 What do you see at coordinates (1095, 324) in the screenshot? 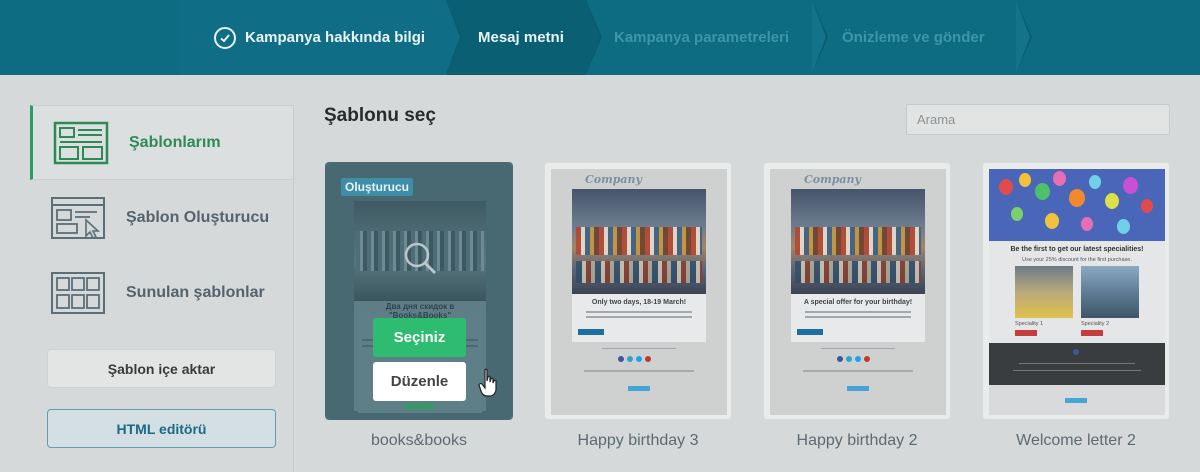
I see `preview-caption: Speciality 2` at bounding box center [1095, 324].